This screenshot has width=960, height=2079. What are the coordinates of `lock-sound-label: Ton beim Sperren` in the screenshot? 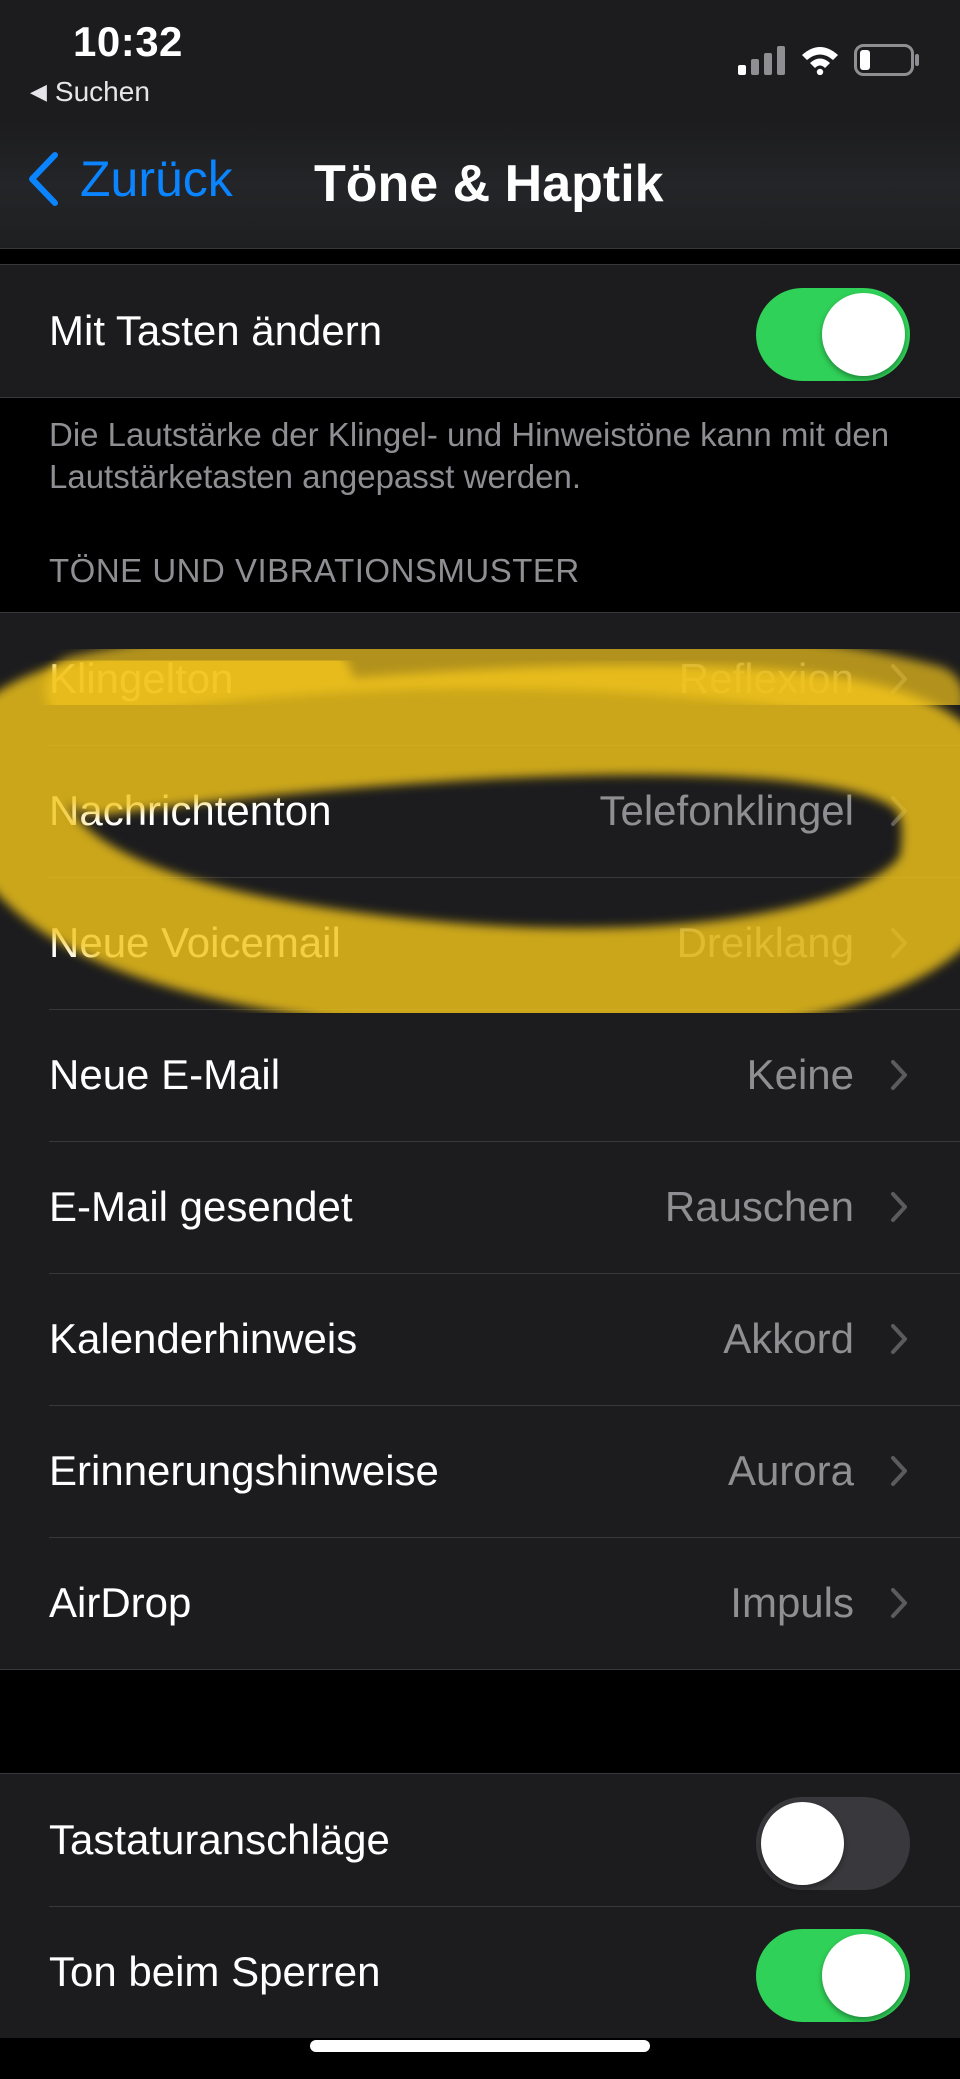 It's located at (215, 1971).